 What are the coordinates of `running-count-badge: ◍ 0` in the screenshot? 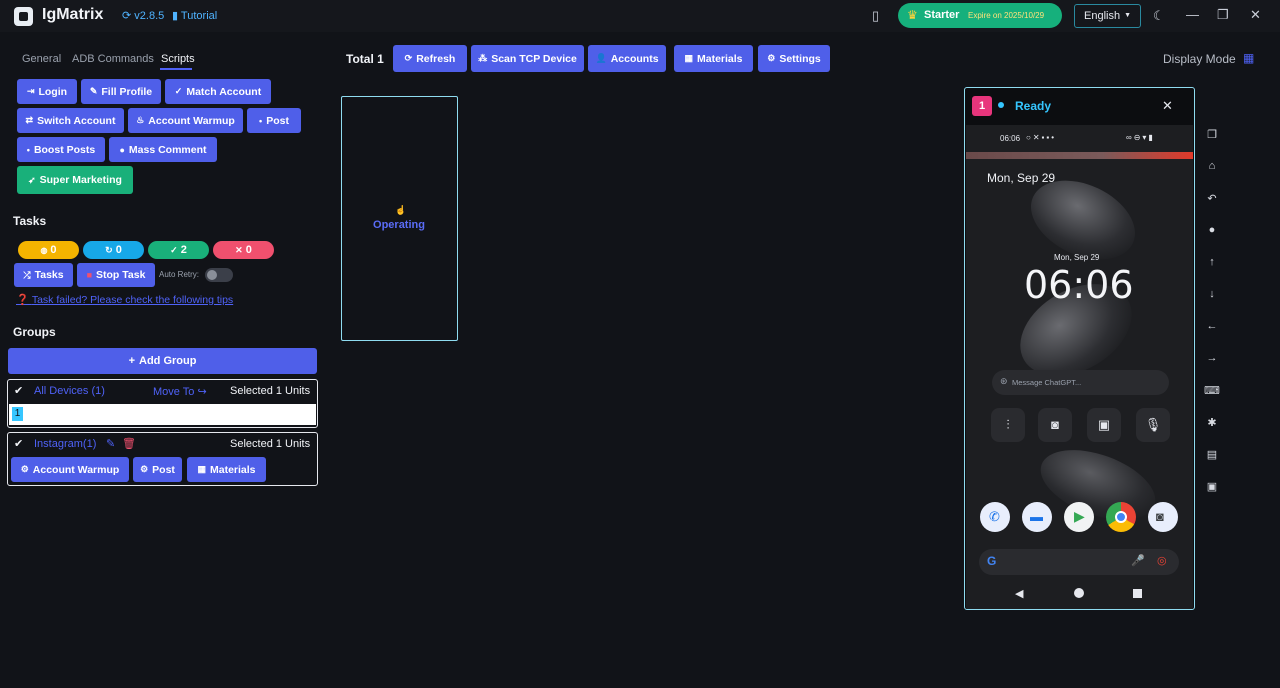 It's located at (48, 250).